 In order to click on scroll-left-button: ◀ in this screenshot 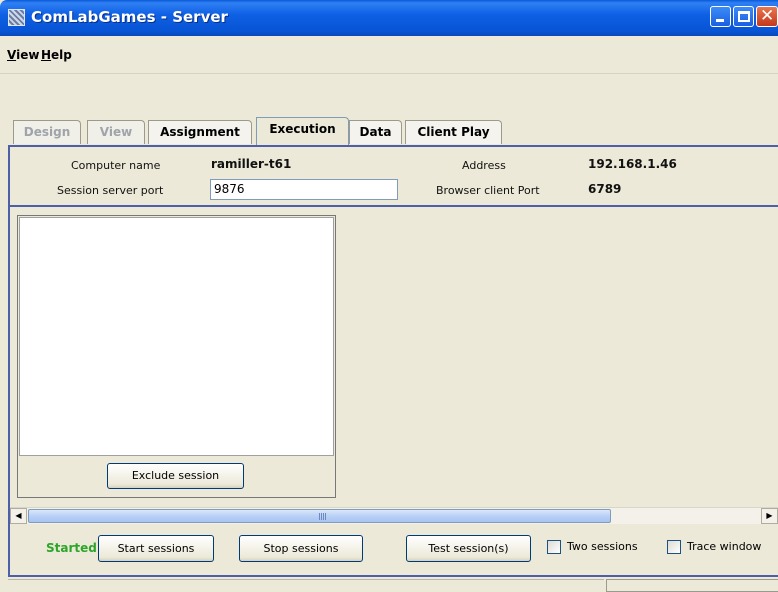, I will do `click(18, 516)`.